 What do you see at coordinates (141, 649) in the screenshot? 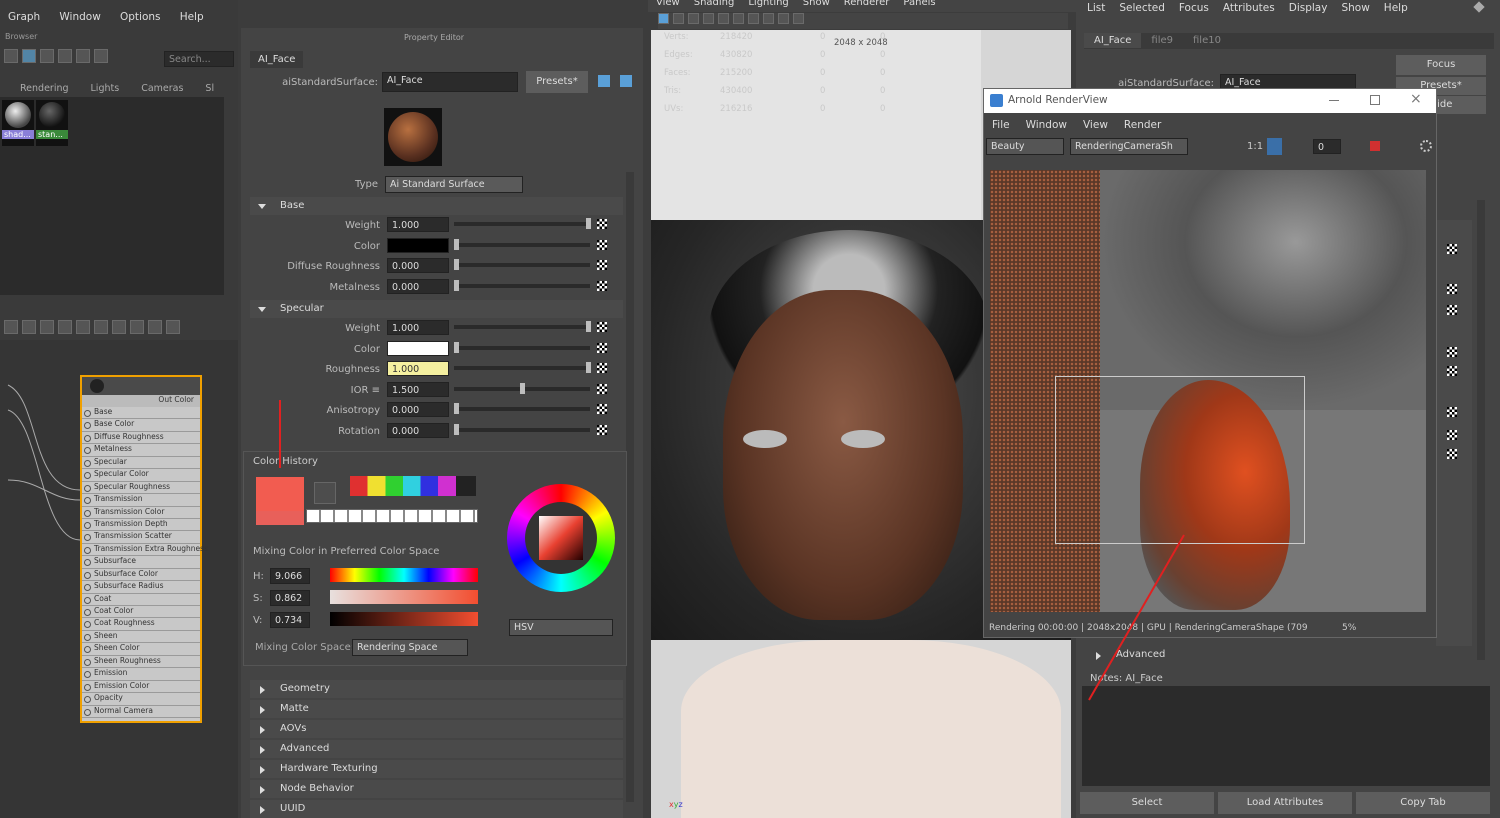
I see `node-attr: Sheen Color` at bounding box center [141, 649].